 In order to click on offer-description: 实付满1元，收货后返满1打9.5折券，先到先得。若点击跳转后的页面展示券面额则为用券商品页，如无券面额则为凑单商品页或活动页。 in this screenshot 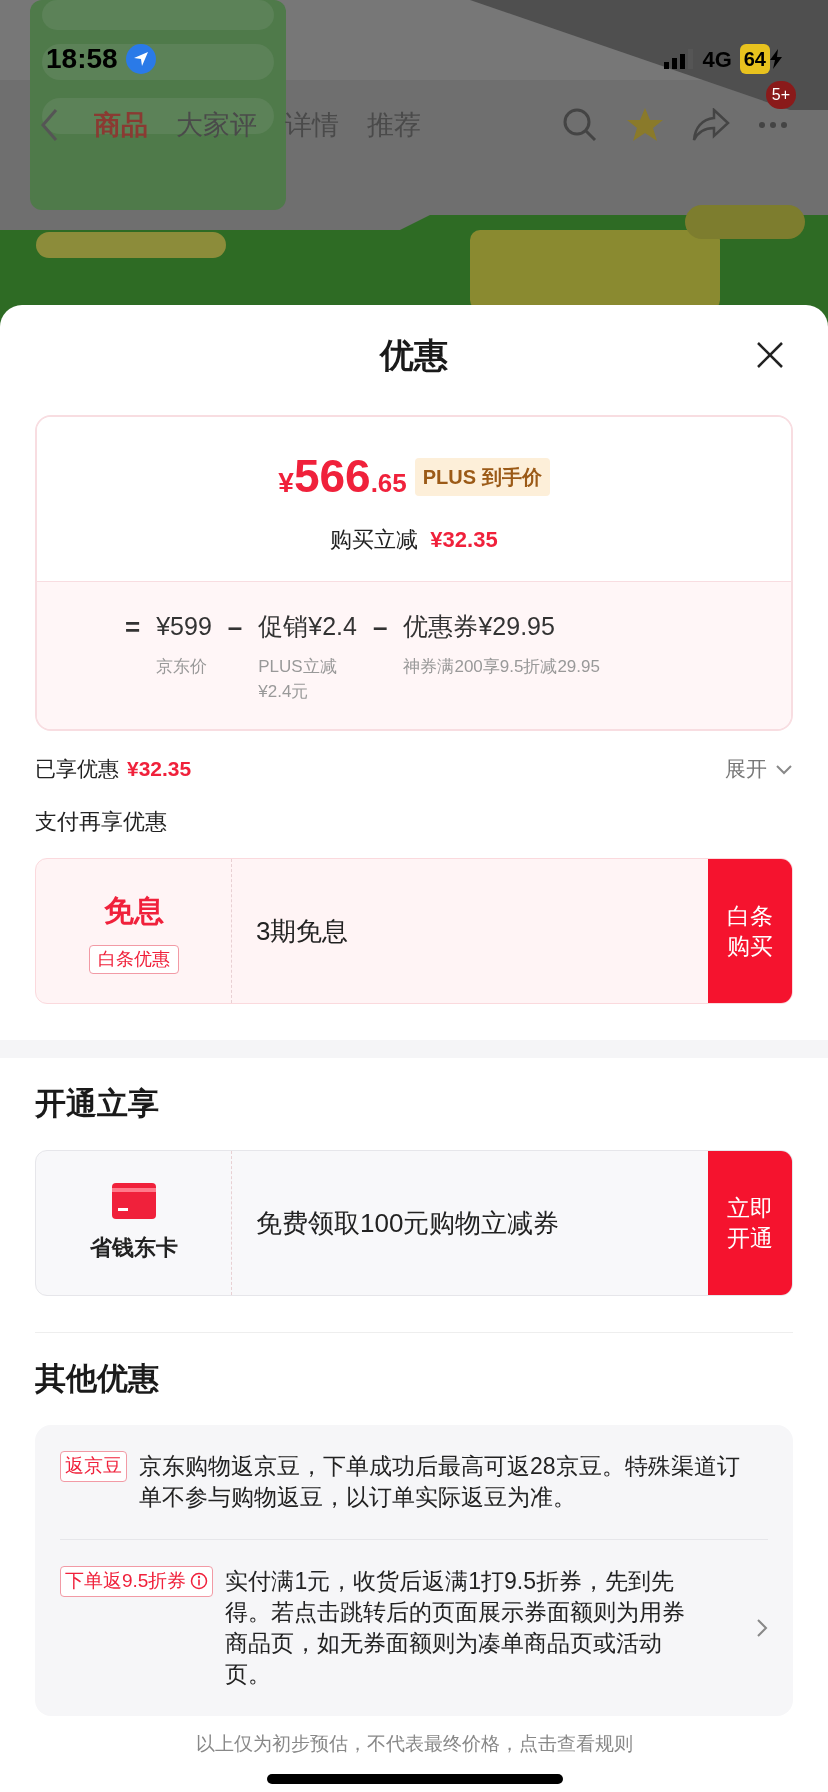, I will do `click(456, 1628)`.